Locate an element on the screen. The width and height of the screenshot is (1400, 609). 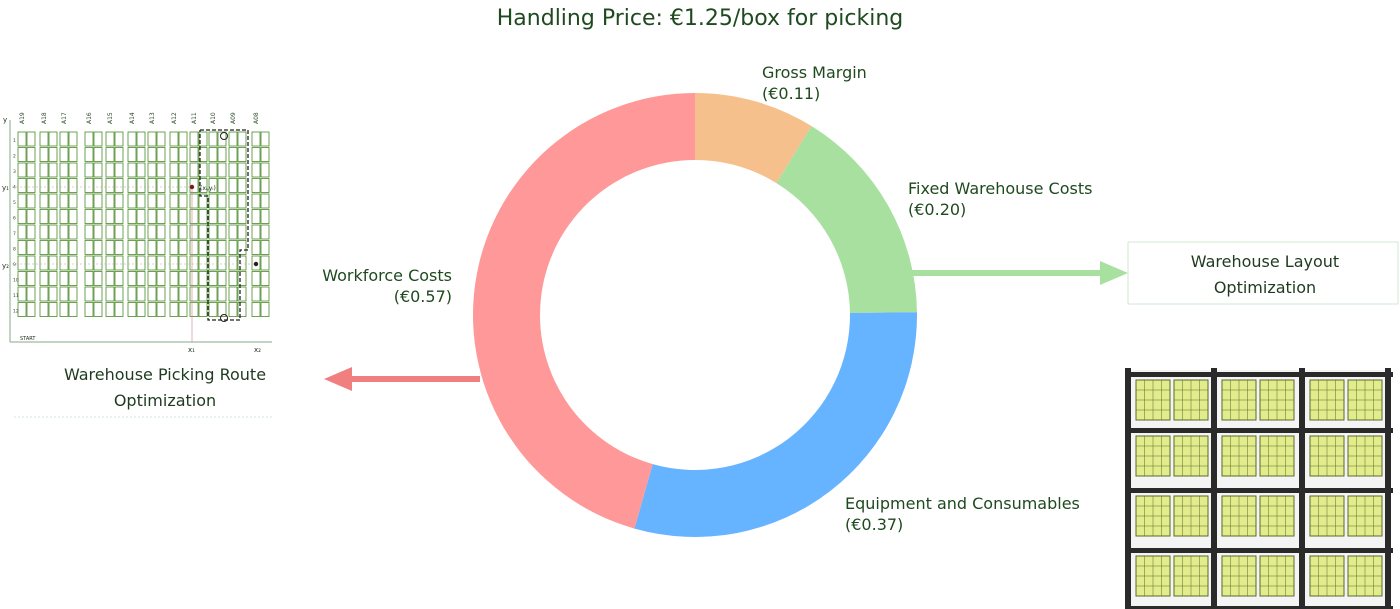
label-equipment-consumables-name: Equipment and Consumables is located at coordinates (962, 503).